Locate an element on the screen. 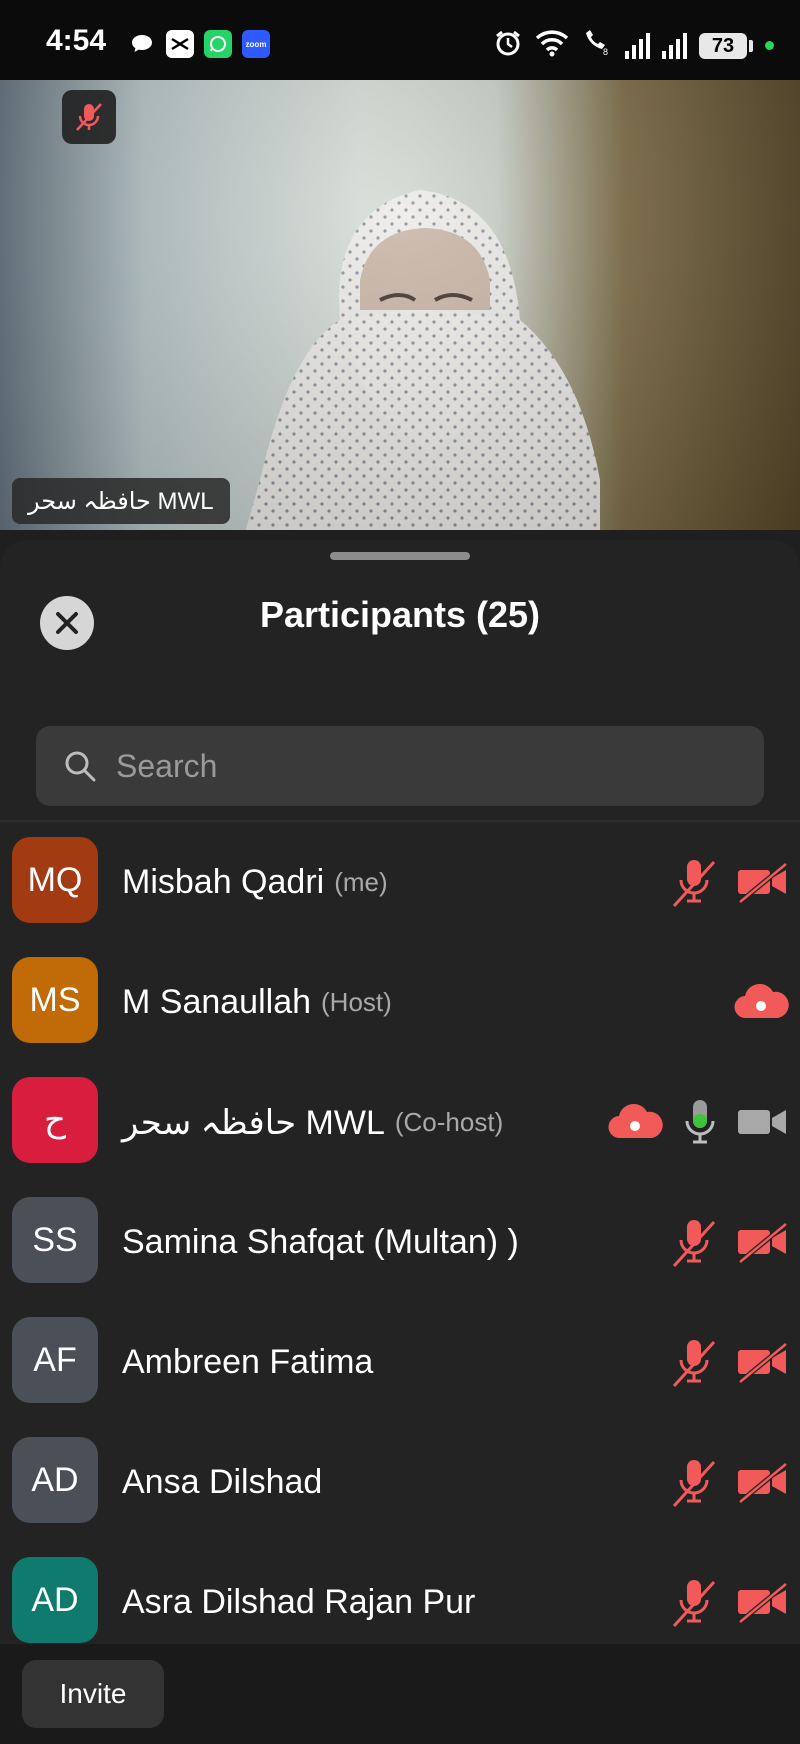 This screenshot has height=1744, width=800. bottom-bar: Invite is located at coordinates (400, 1694).